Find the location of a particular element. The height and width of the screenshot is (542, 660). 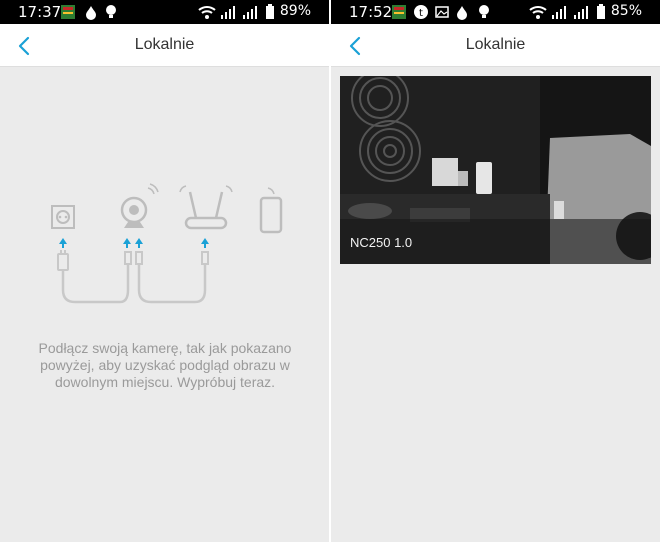

arrow-up-icon is located at coordinates (134, 243).